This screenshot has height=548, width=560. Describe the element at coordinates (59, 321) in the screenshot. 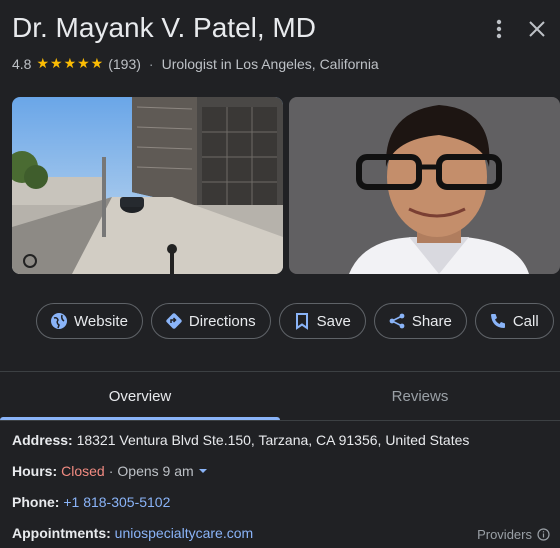

I see `globe-icon` at that location.